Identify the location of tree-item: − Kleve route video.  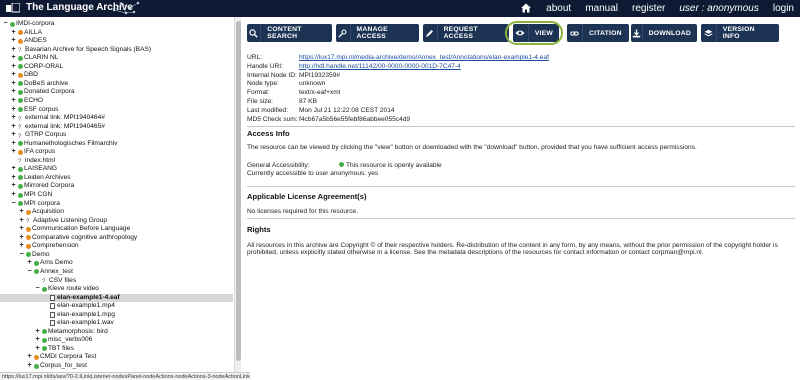
(66, 289).